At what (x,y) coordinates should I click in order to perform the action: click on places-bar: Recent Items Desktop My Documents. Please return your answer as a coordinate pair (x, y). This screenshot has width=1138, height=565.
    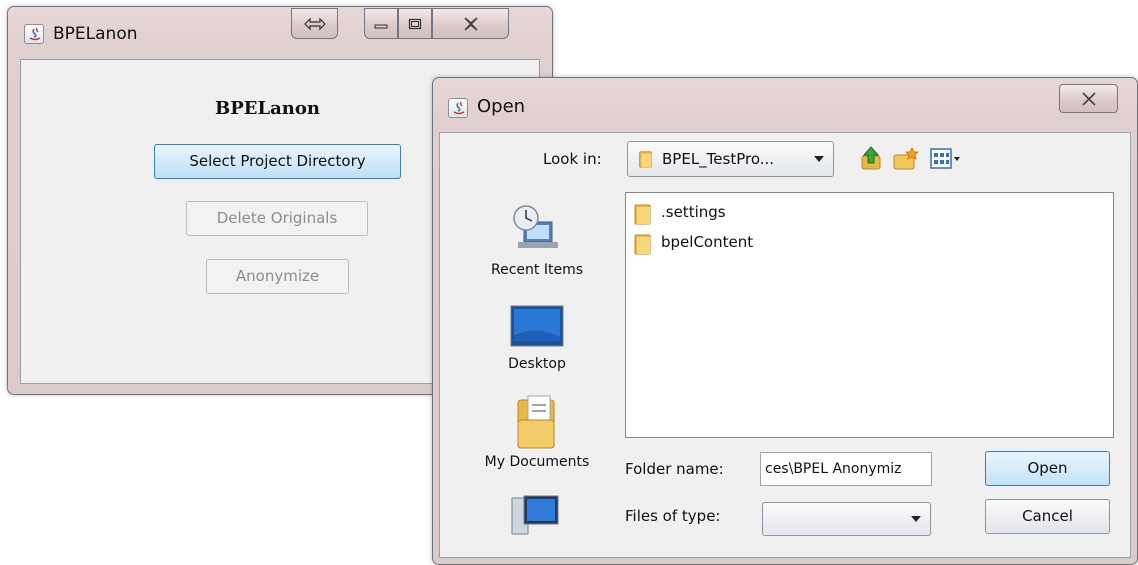
    Looking at the image, I should click on (537, 368).